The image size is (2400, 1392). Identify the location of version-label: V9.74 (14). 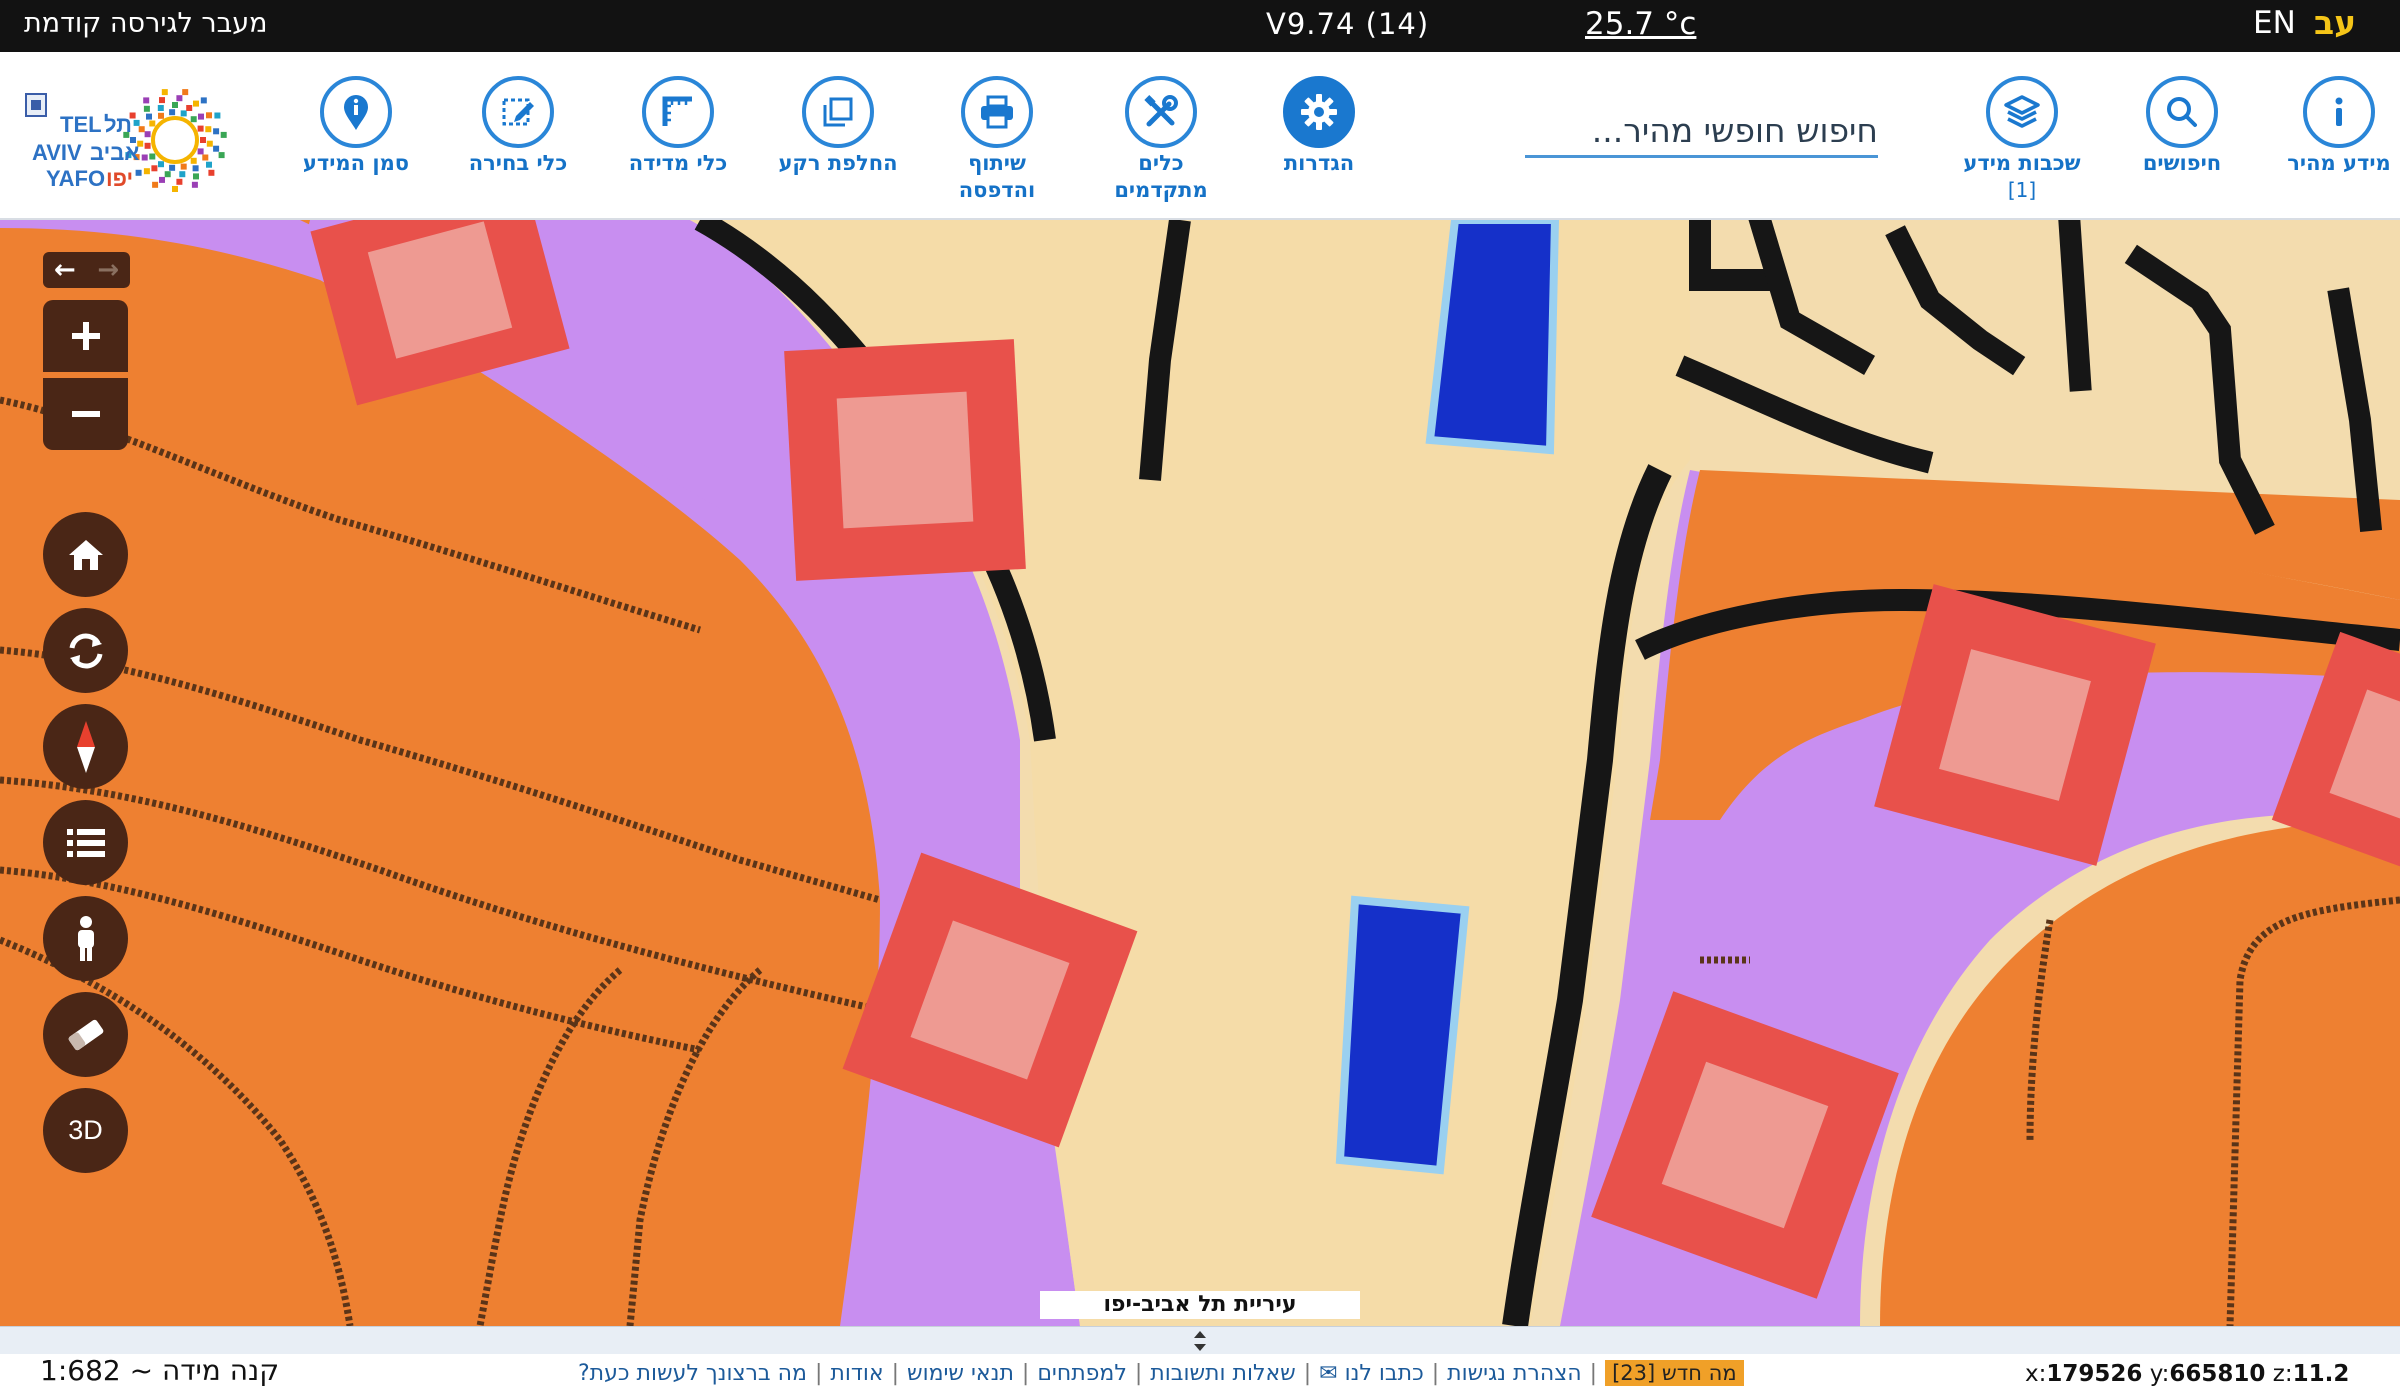
(1348, 24).